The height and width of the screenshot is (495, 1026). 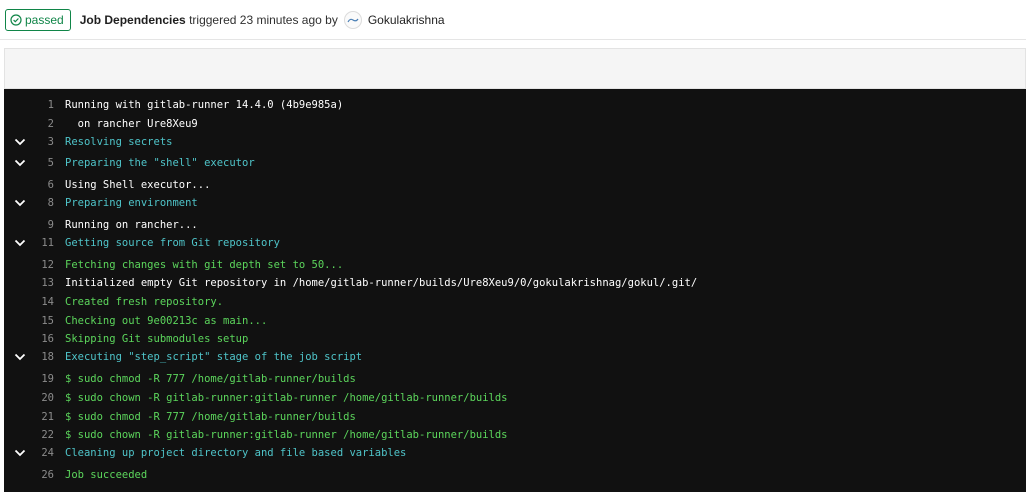 I want to click on avatar-image-icon, so click(x=353, y=20).